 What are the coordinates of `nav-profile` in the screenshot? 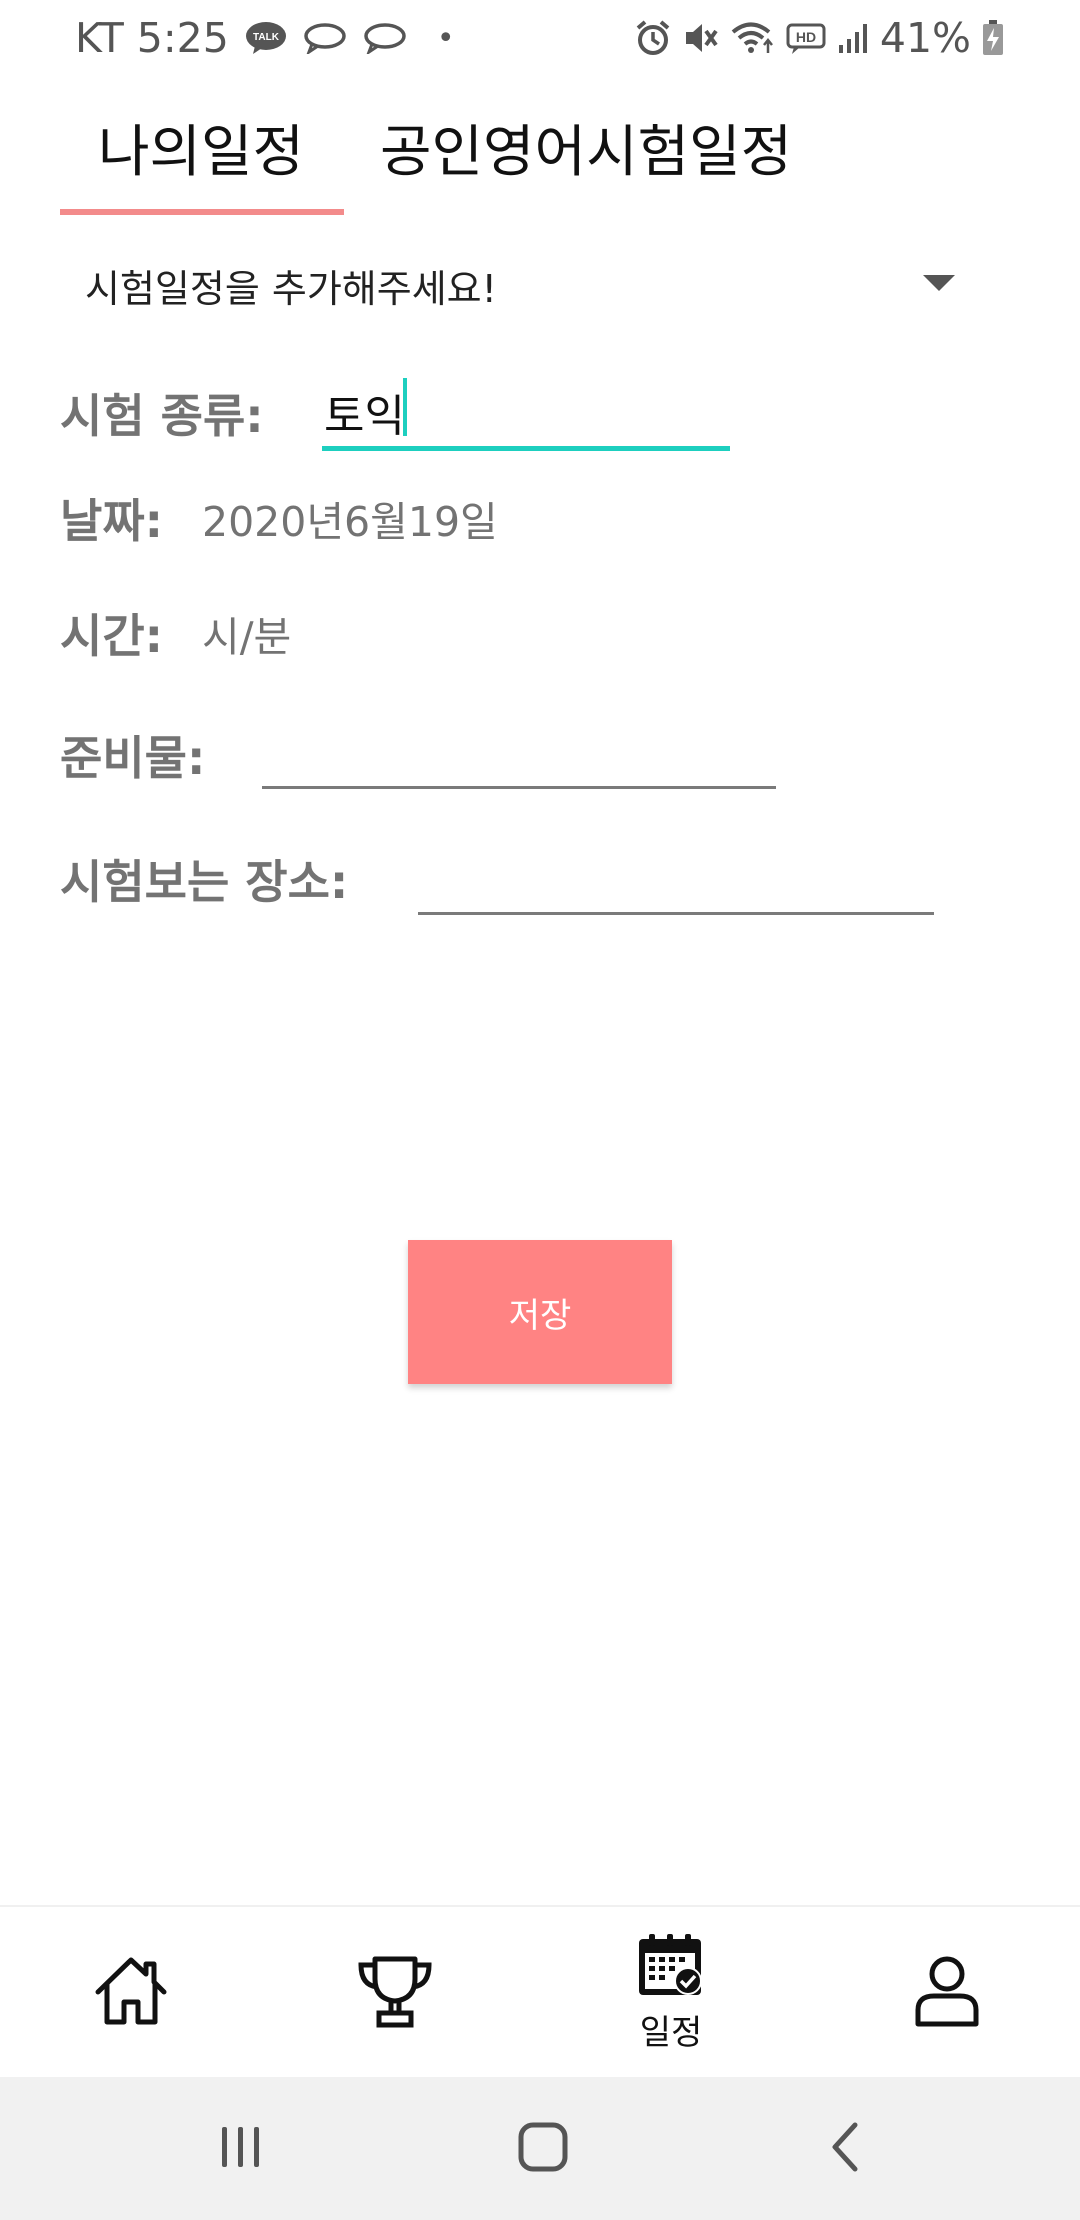 It's located at (947, 1993).